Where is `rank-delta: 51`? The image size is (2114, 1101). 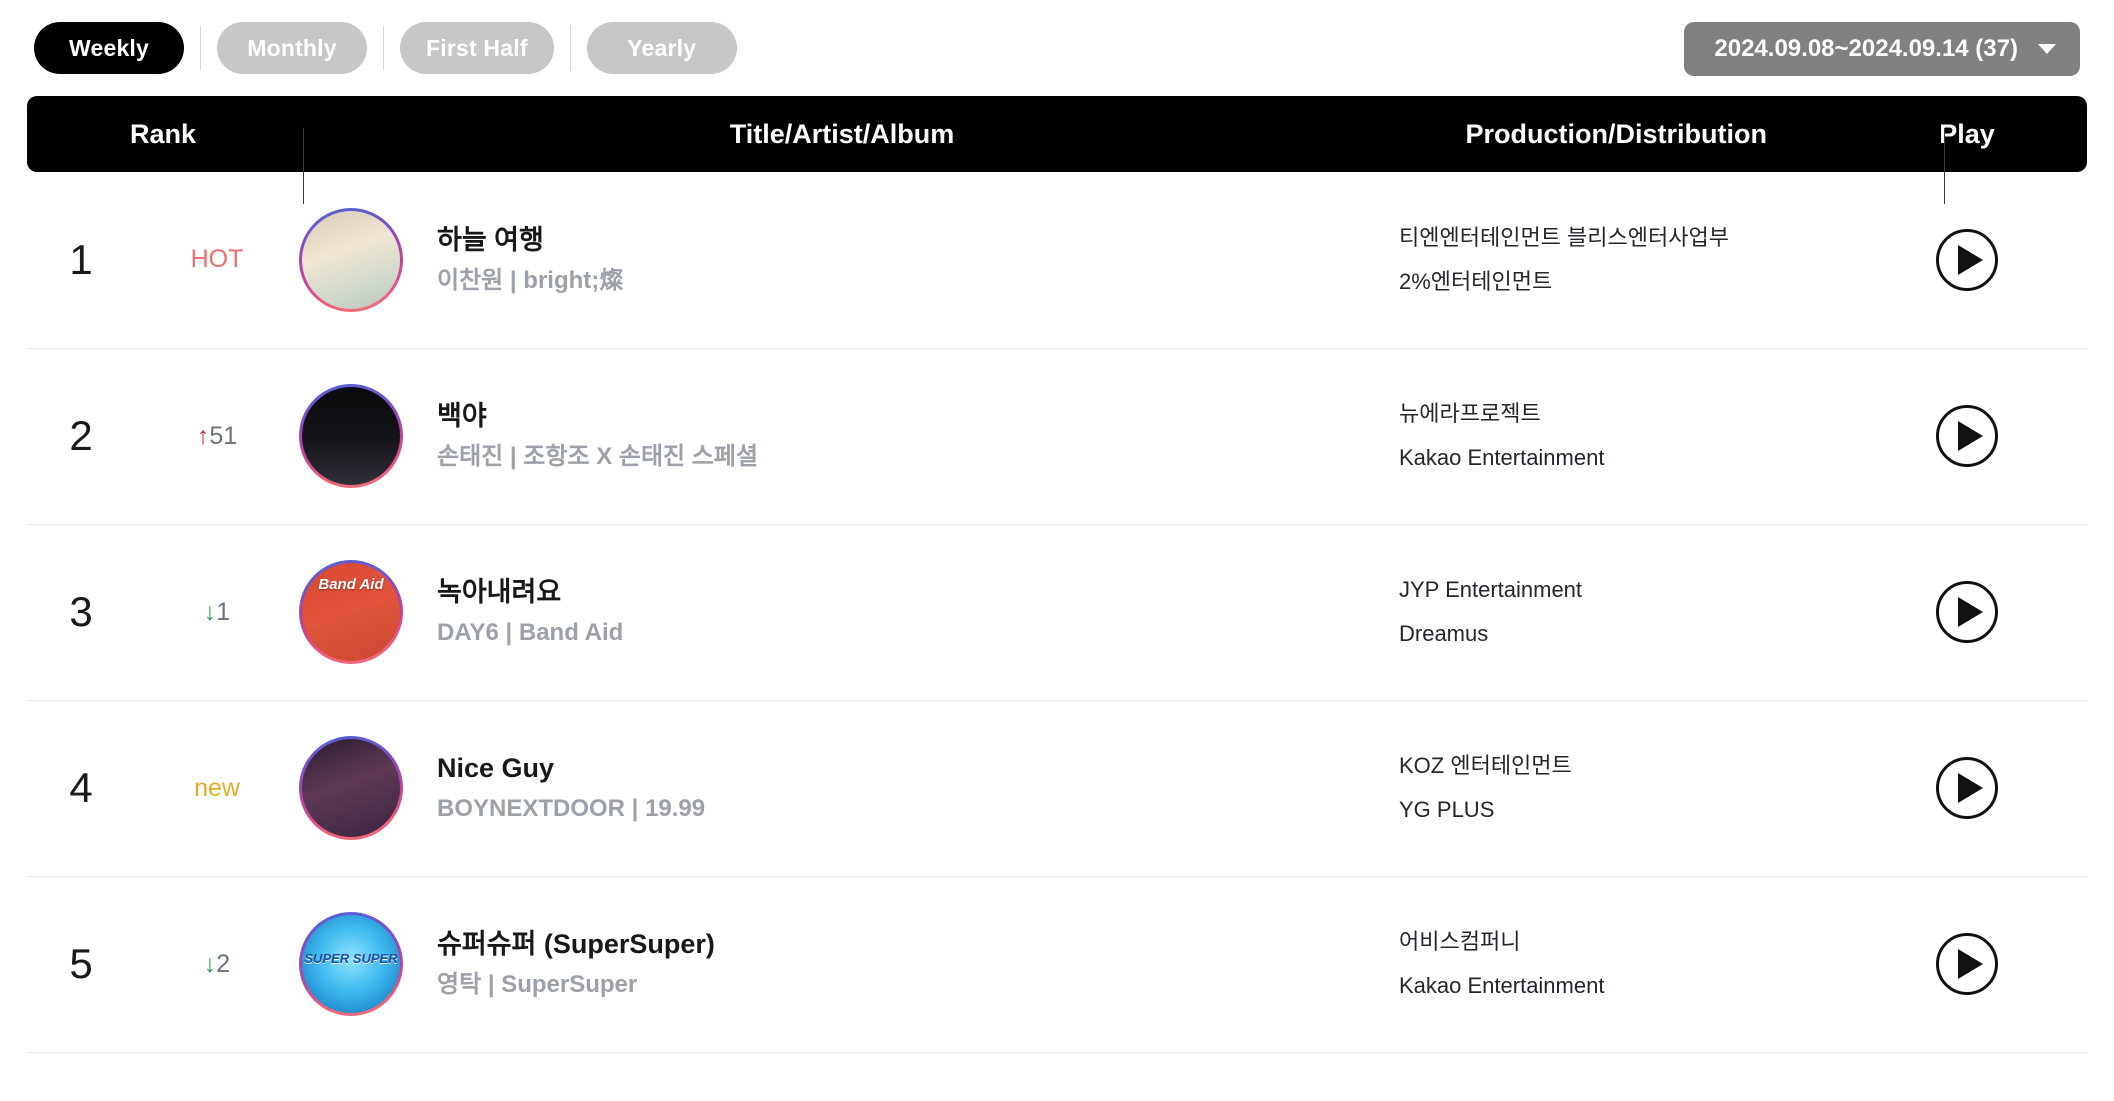
rank-delta: 51 is located at coordinates (223, 435).